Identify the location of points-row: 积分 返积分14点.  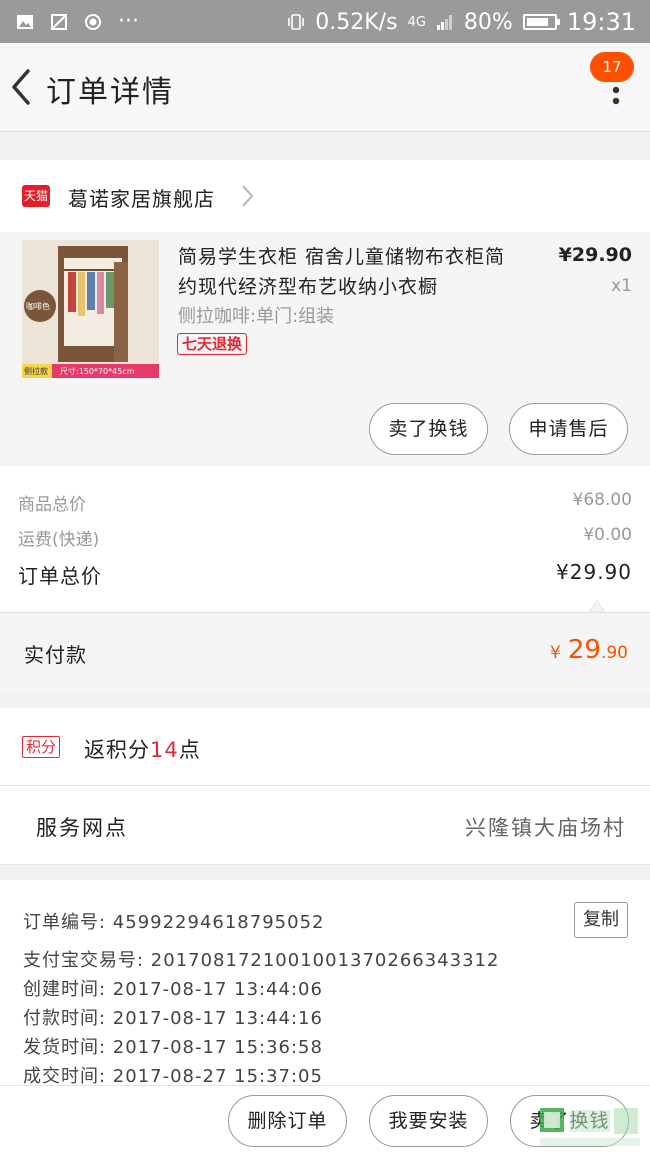
(325, 747).